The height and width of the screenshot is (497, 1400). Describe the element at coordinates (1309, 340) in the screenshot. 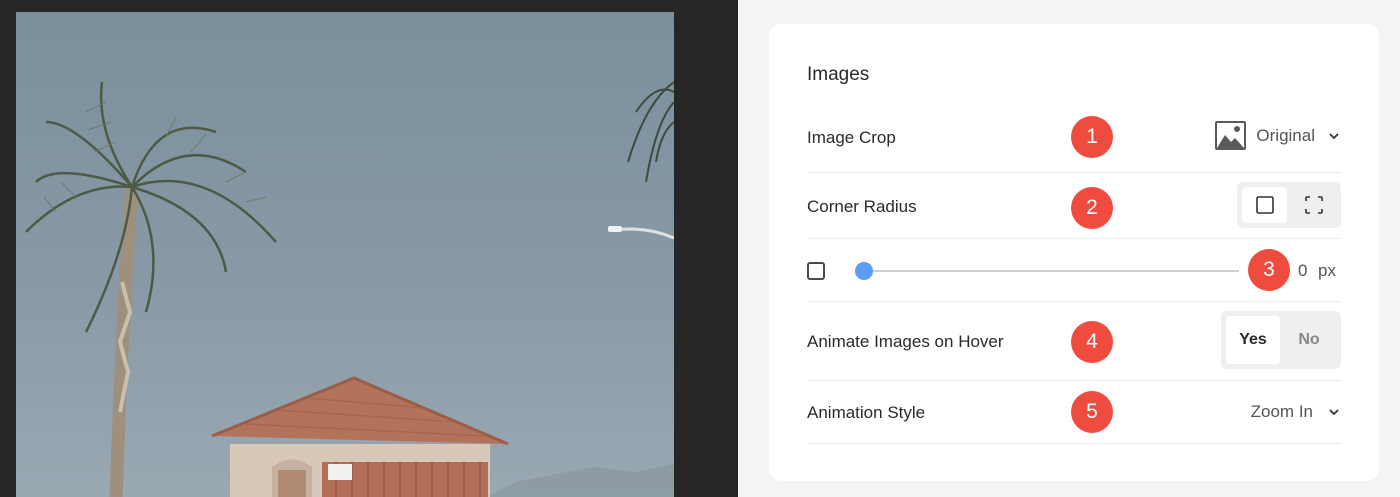

I see `animate-no-button: No` at that location.